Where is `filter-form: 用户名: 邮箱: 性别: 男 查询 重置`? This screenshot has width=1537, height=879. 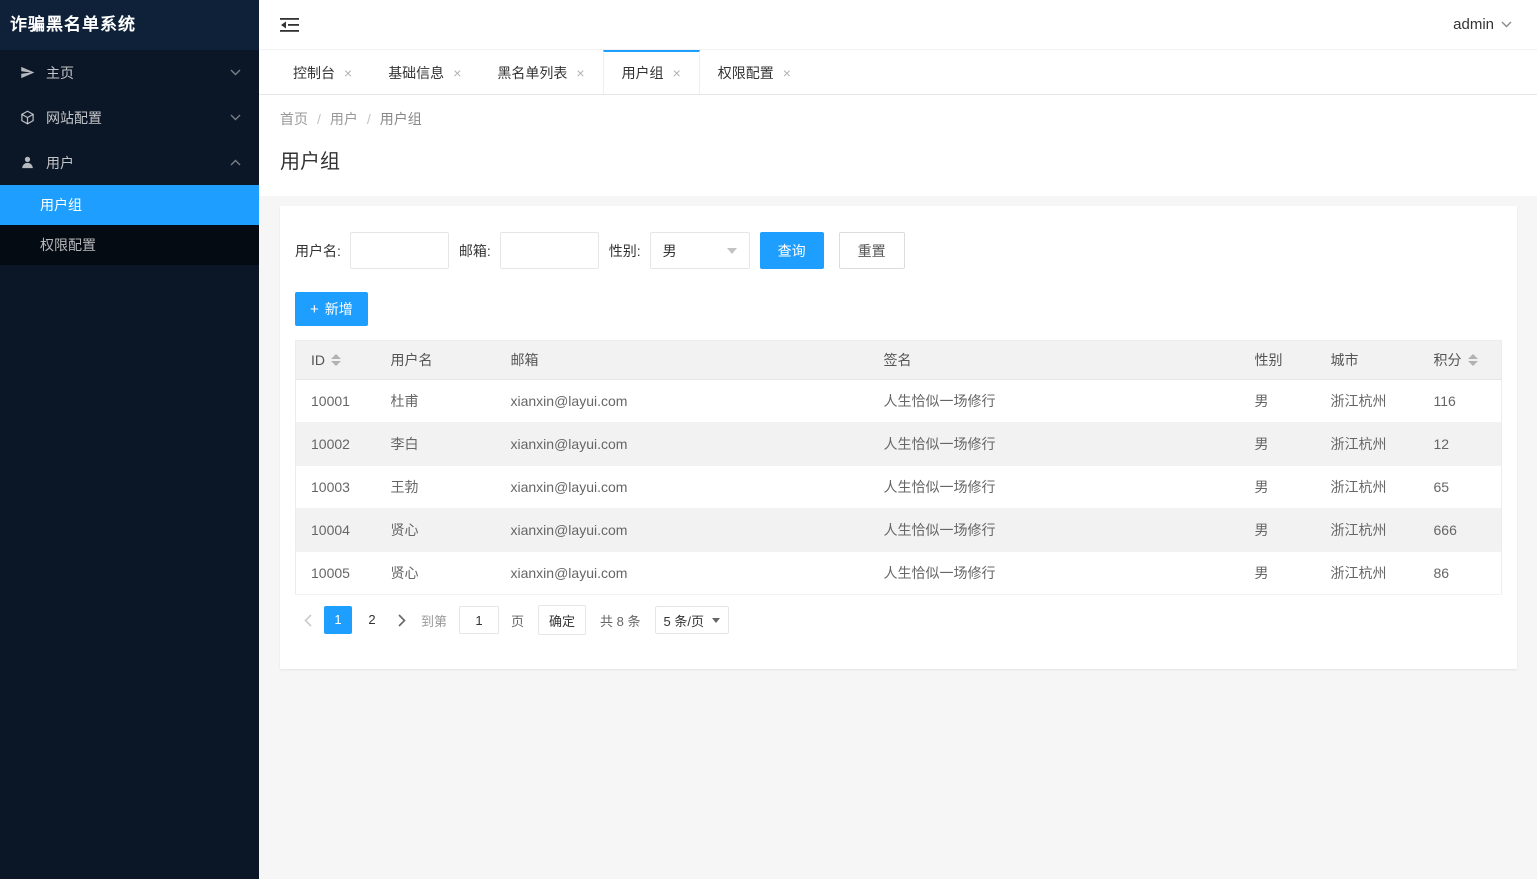
filter-form: 用户名: 邮箱: 性别: 男 查询 重置 is located at coordinates (898, 250).